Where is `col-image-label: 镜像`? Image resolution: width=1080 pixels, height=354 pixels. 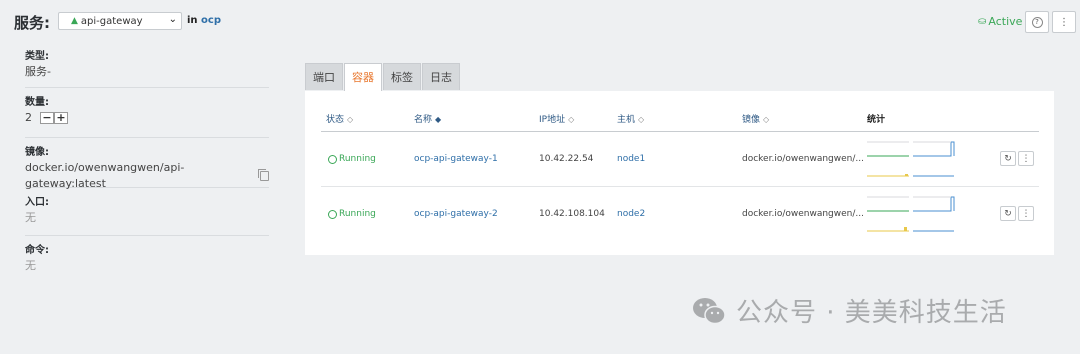
col-image-label: 镜像 is located at coordinates (751, 120).